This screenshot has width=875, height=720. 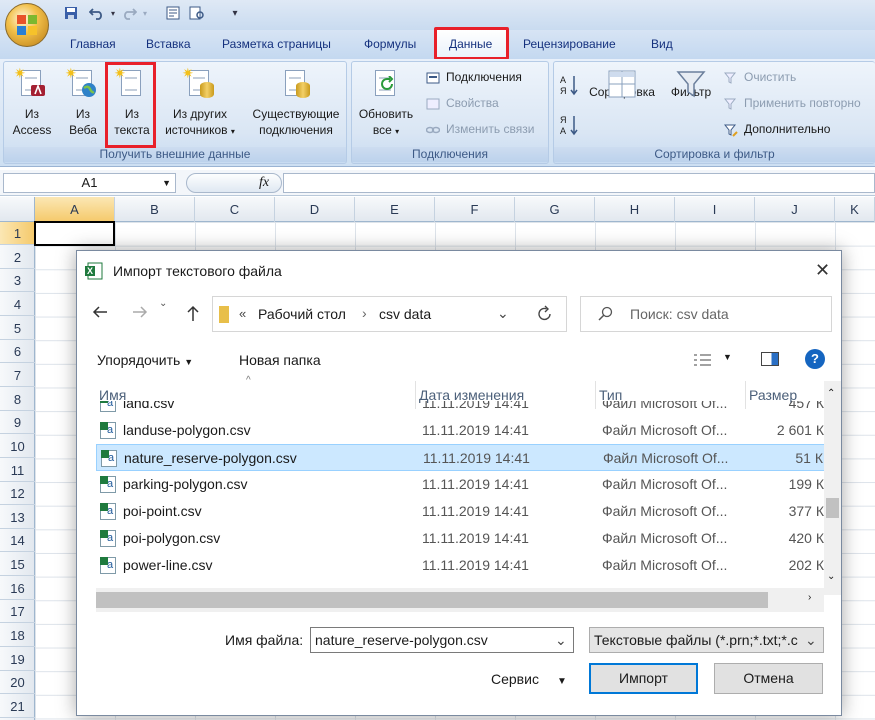 What do you see at coordinates (200, 103) in the screenshot?
I see `from-other-sources-button: ✷ Из других источников ▾` at bounding box center [200, 103].